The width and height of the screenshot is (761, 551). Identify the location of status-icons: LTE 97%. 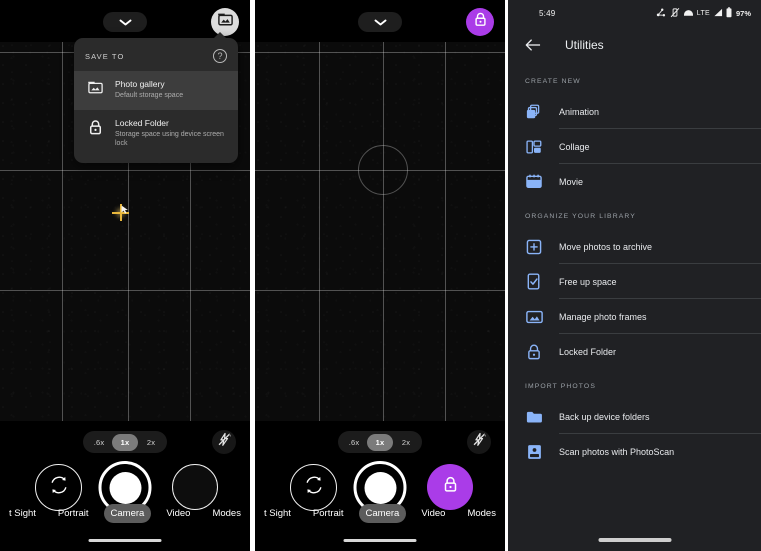
(703, 13).